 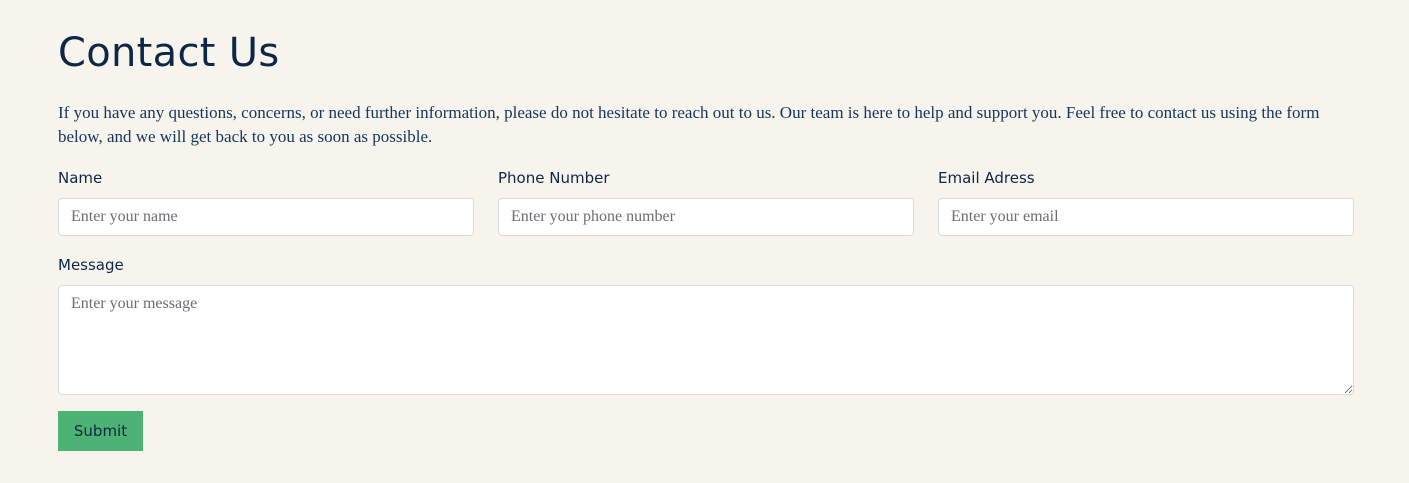 I want to click on message-label: Message, so click(x=91, y=265).